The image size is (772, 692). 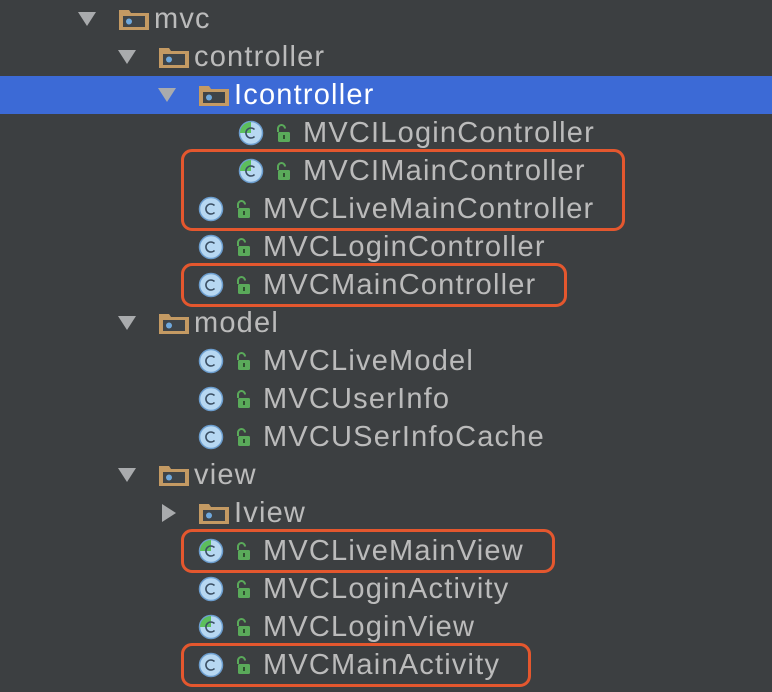 What do you see at coordinates (270, 513) in the screenshot?
I see `tree-item-label: Iview` at bounding box center [270, 513].